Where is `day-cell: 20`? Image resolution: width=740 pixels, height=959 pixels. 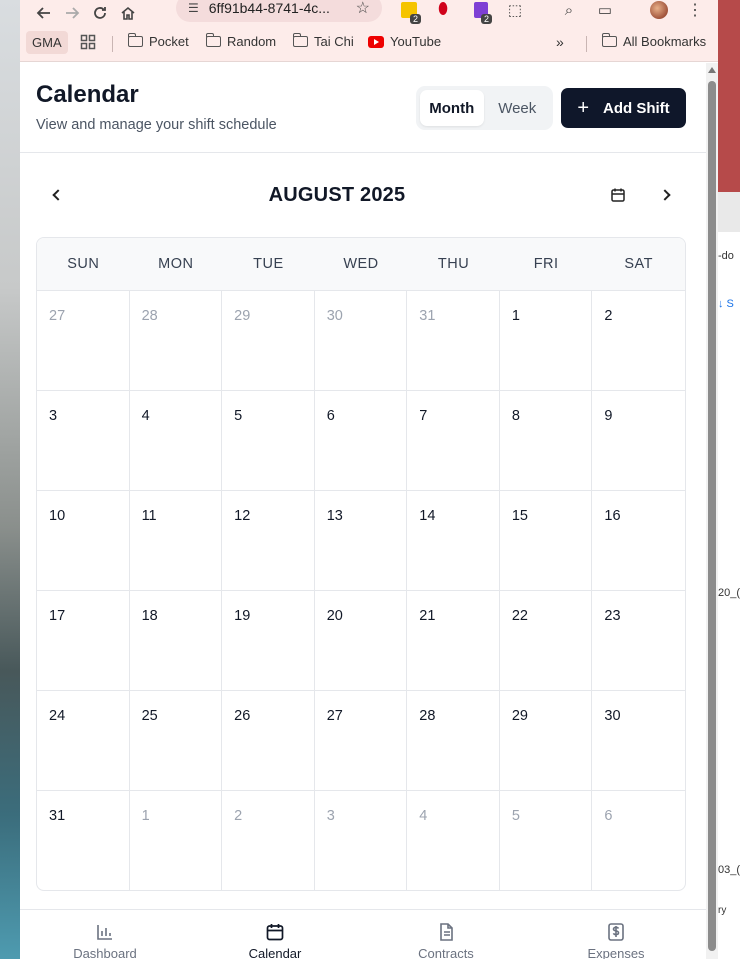
day-cell: 20 is located at coordinates (361, 641).